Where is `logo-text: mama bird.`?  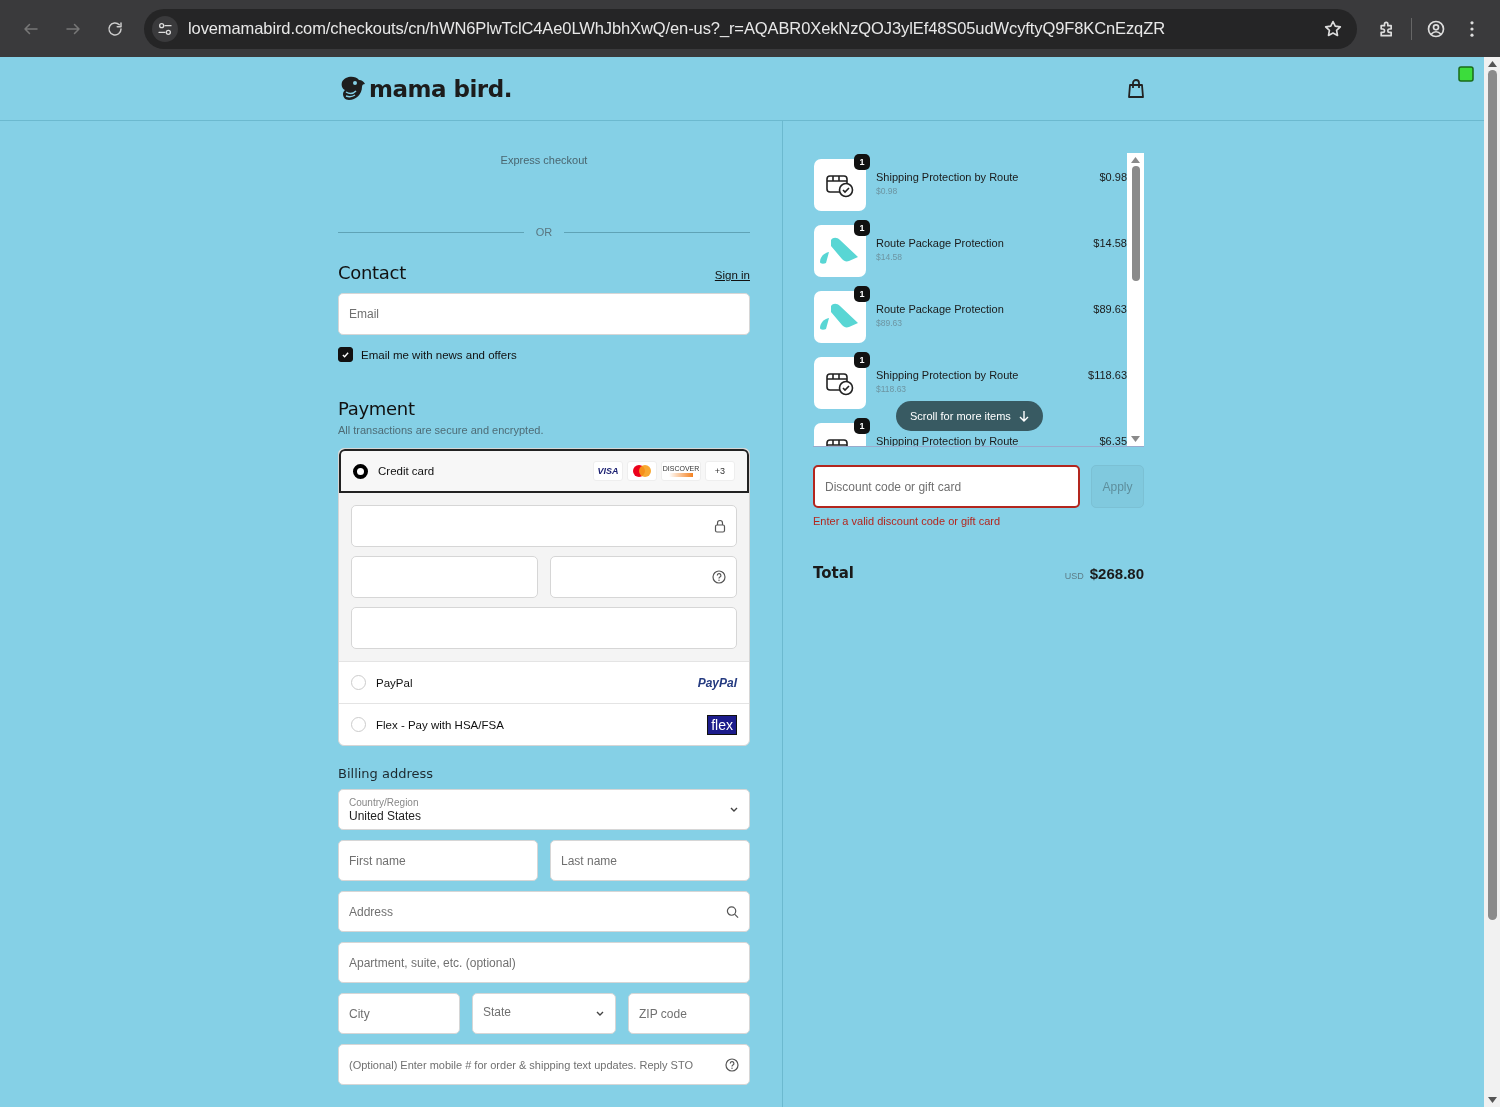
logo-text: mama bird. is located at coordinates (440, 88).